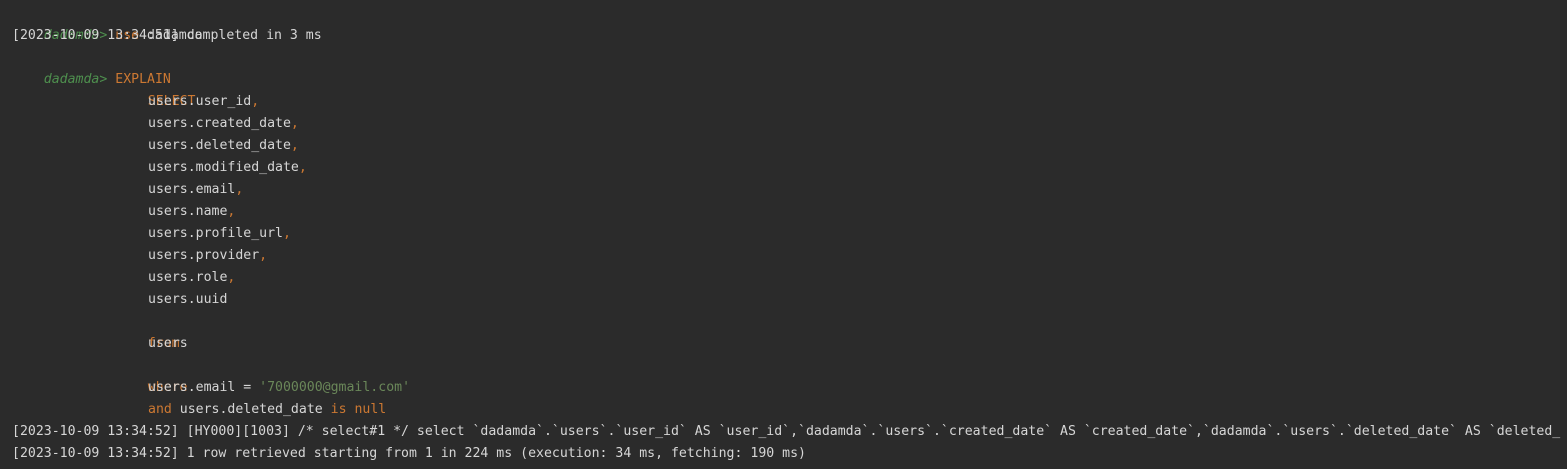 The width and height of the screenshot is (1567, 469). I want to click on from-keyword: from, so click(148, 331).